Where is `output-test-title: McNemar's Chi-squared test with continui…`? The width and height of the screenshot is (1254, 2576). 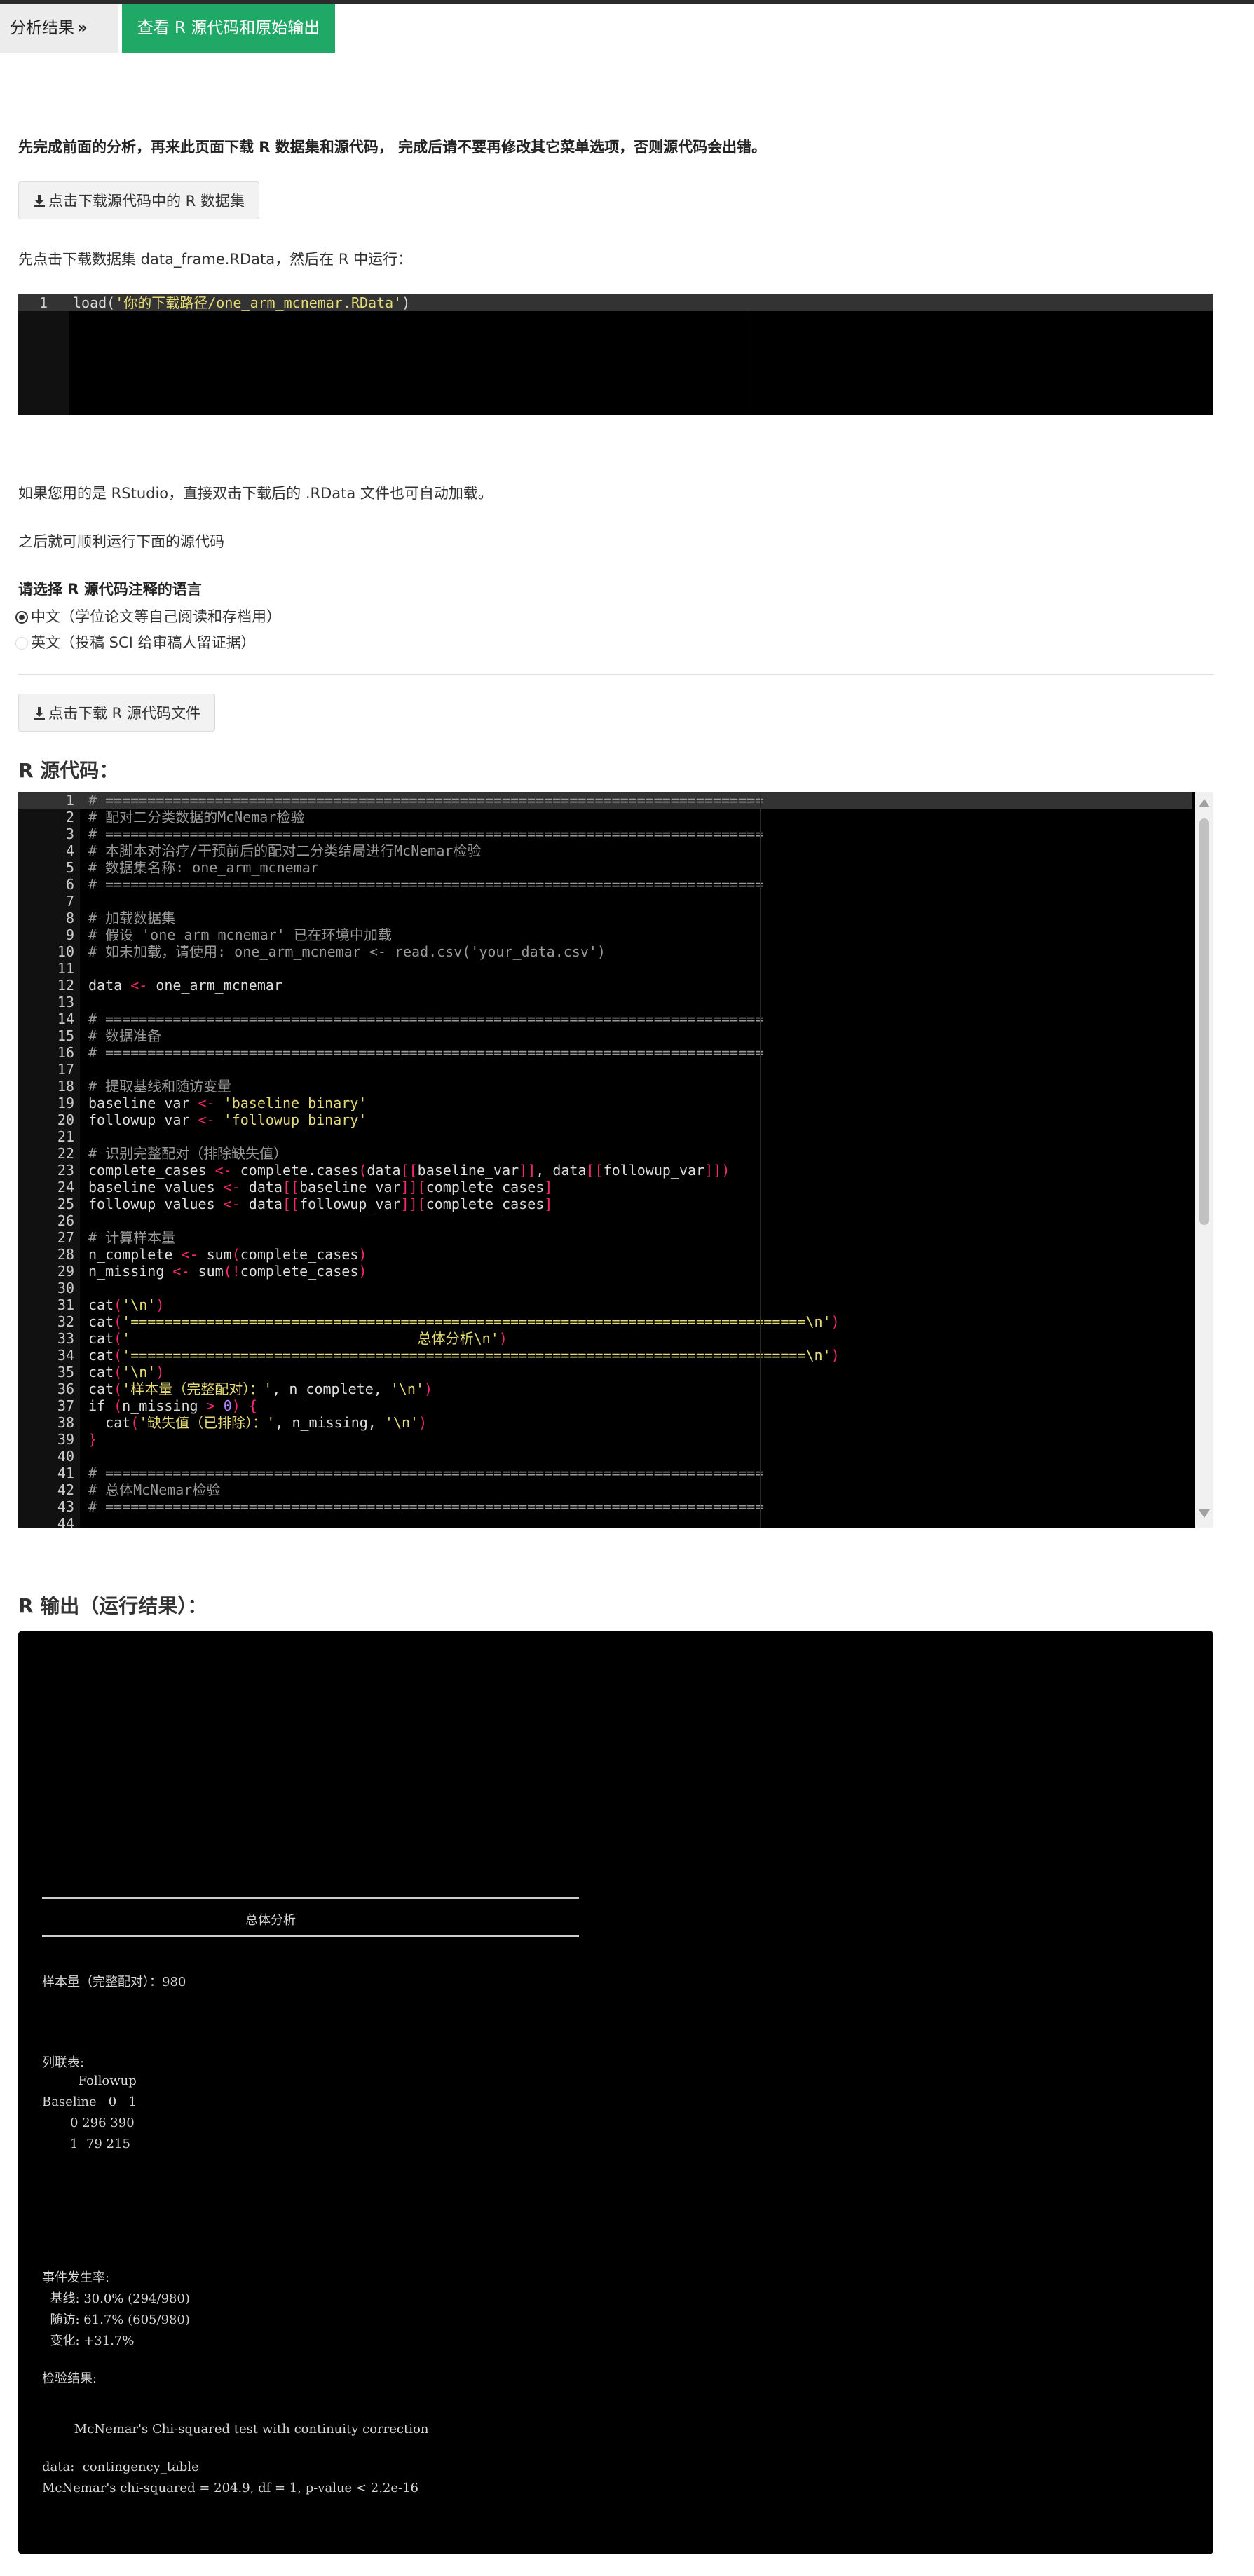 output-test-title: McNemar's Chi-squared test with continui… is located at coordinates (235, 2429).